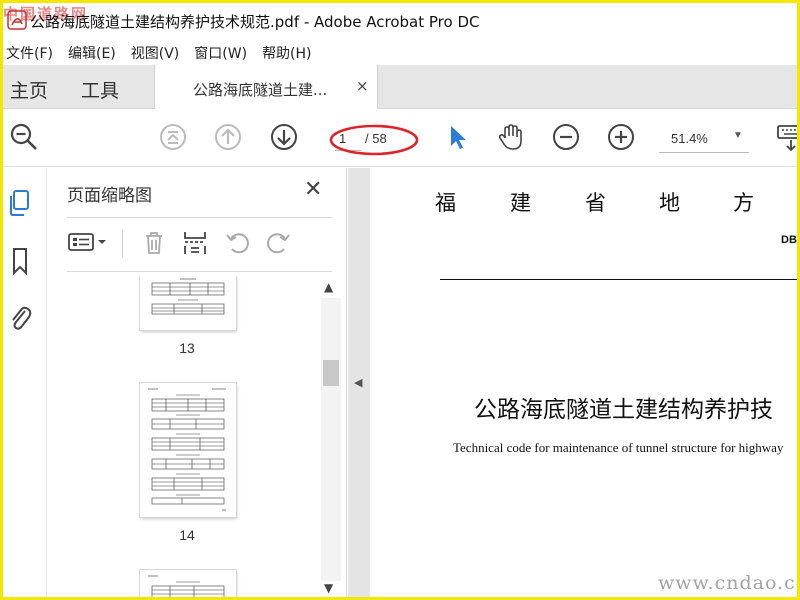 This screenshot has height=600, width=800. Describe the element at coordinates (621, 137) in the screenshot. I see `zoom-plus-icon` at that location.